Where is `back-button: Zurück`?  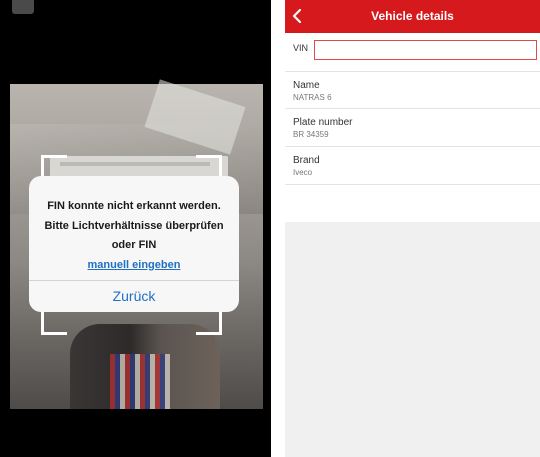 back-button: Zurück is located at coordinates (134, 296).